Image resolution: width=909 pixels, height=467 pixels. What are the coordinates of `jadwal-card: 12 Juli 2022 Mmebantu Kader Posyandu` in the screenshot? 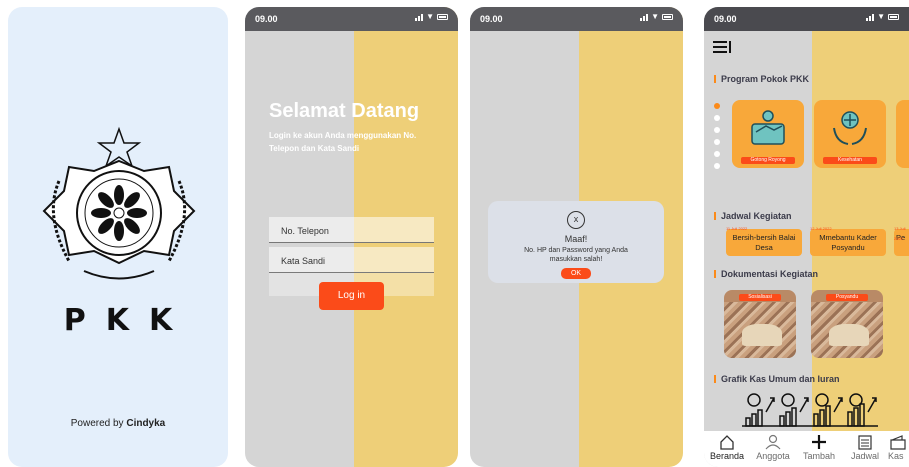 It's located at (848, 241).